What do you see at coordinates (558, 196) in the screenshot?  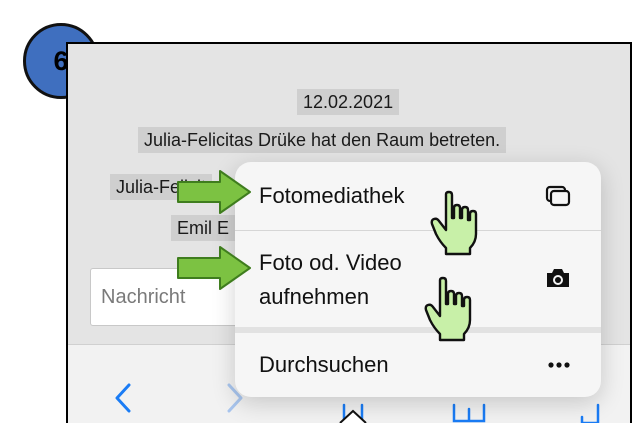 I see `photo-library-icon` at bounding box center [558, 196].